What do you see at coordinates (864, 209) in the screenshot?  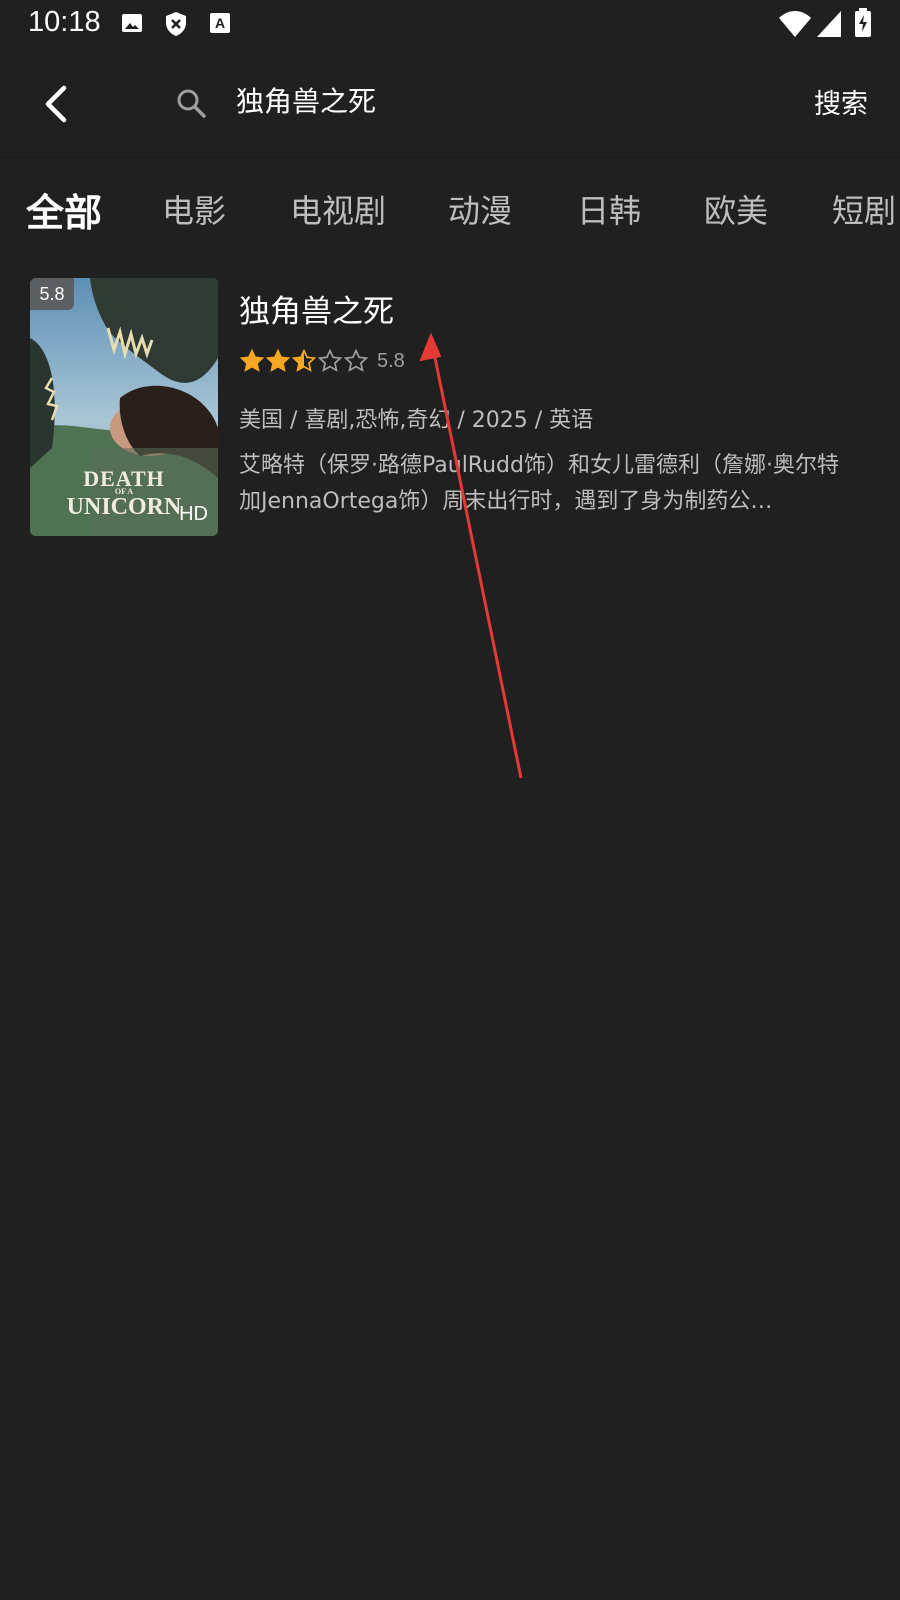 I see `tab-short-drama: 短剧` at bounding box center [864, 209].